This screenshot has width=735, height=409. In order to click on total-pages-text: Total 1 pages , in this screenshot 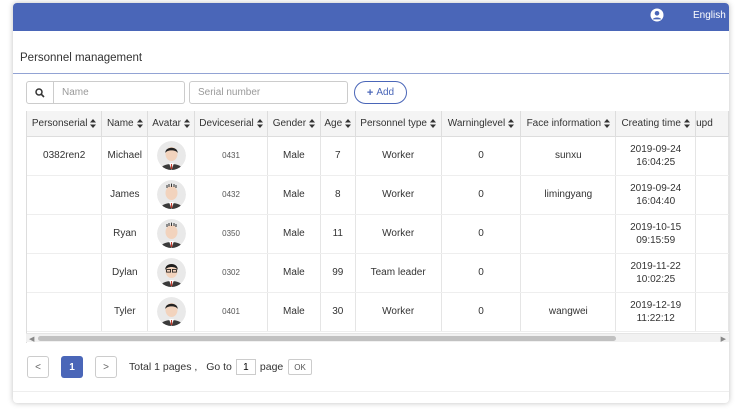, I will do `click(165, 367)`.